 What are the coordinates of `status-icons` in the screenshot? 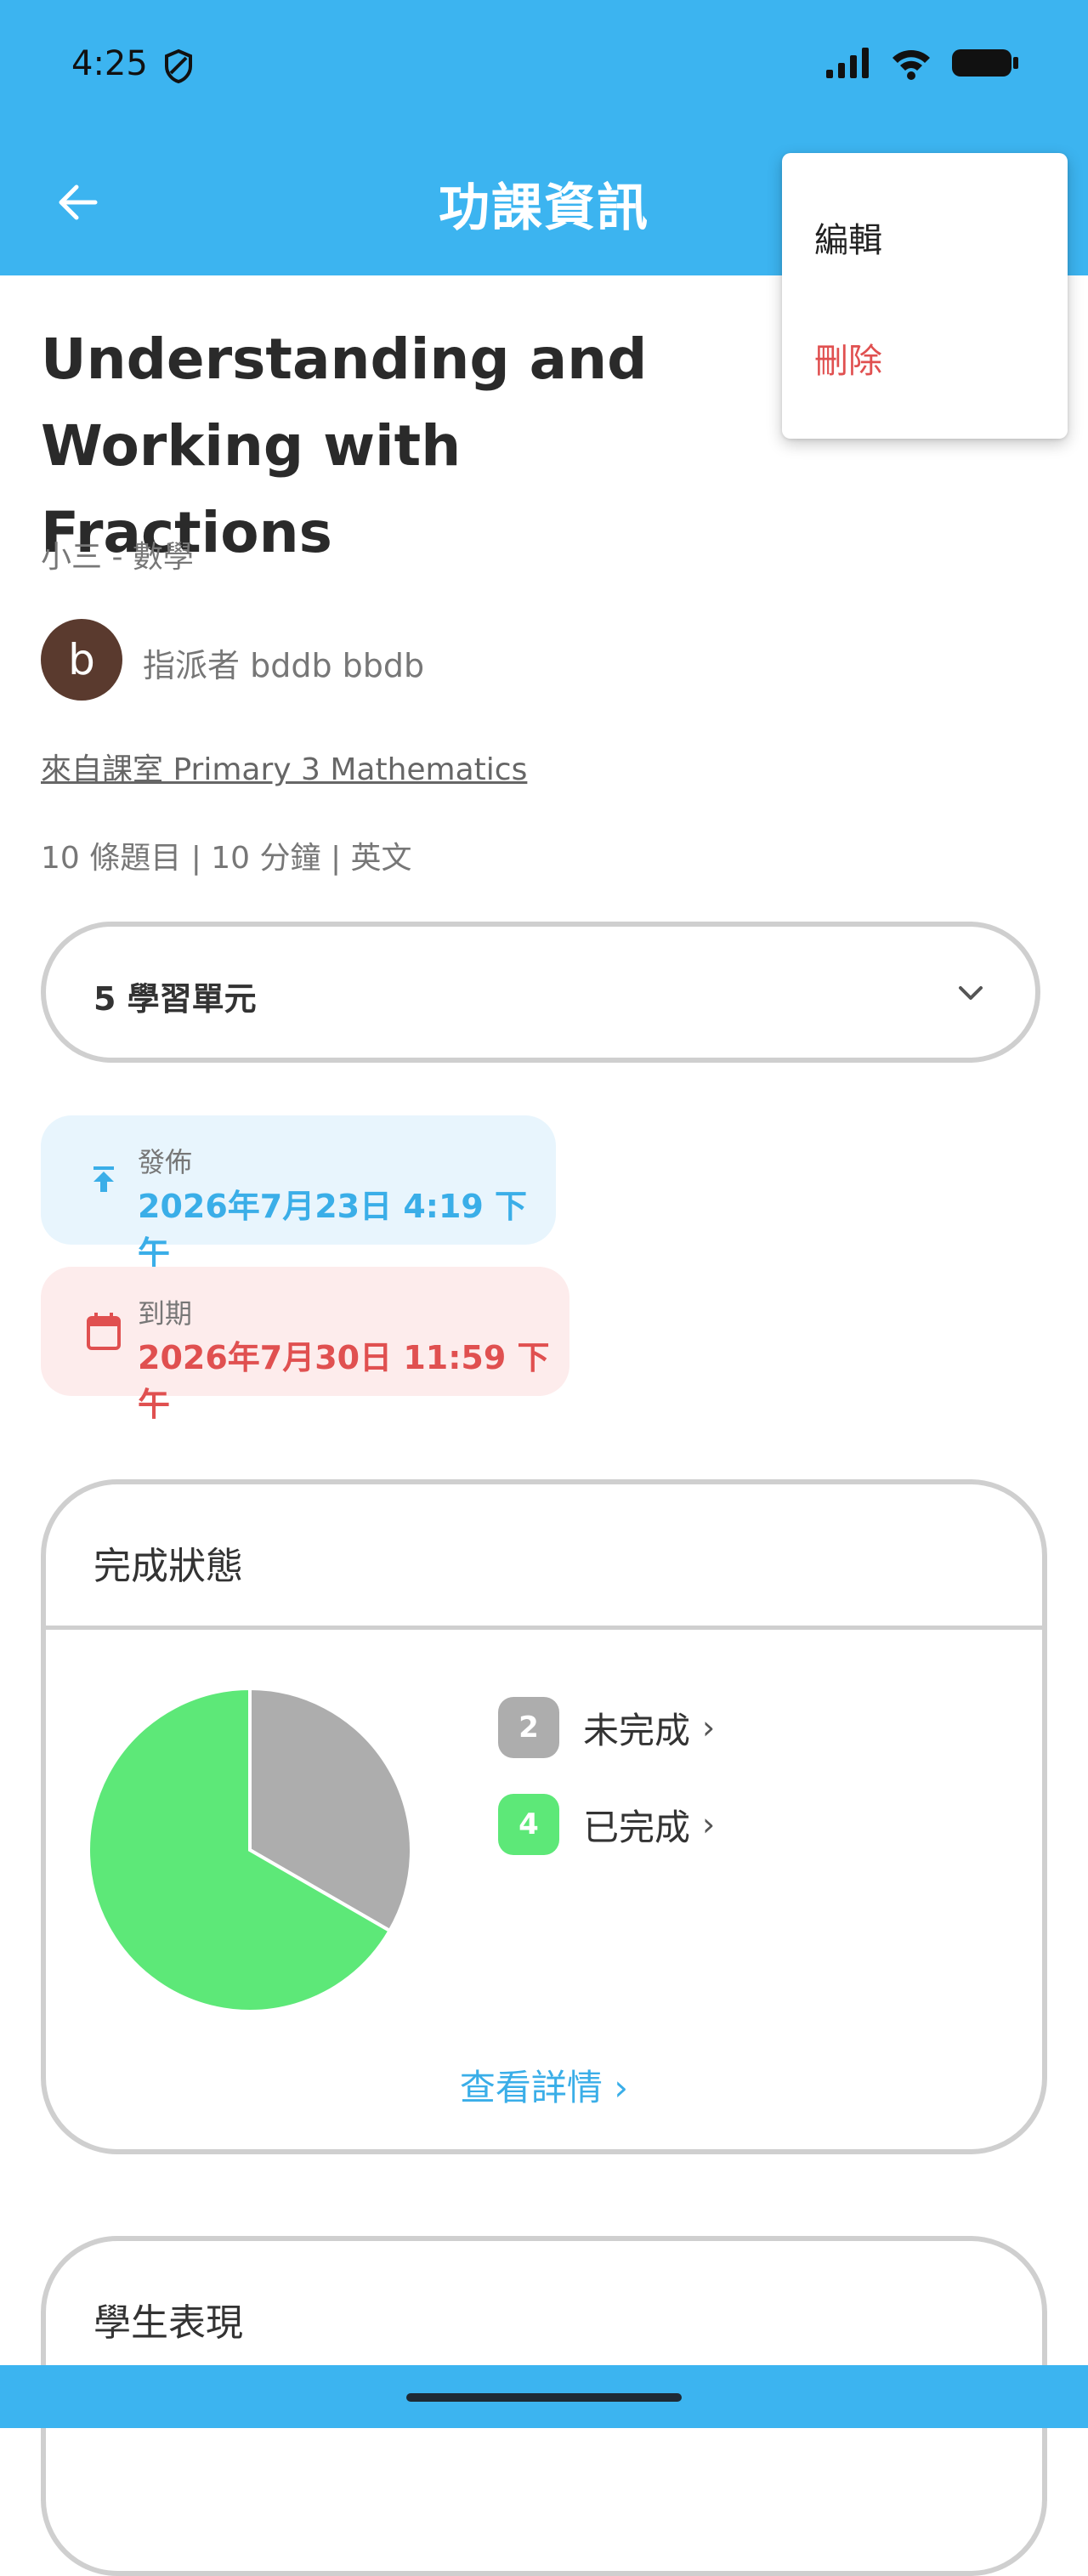 It's located at (922, 63).